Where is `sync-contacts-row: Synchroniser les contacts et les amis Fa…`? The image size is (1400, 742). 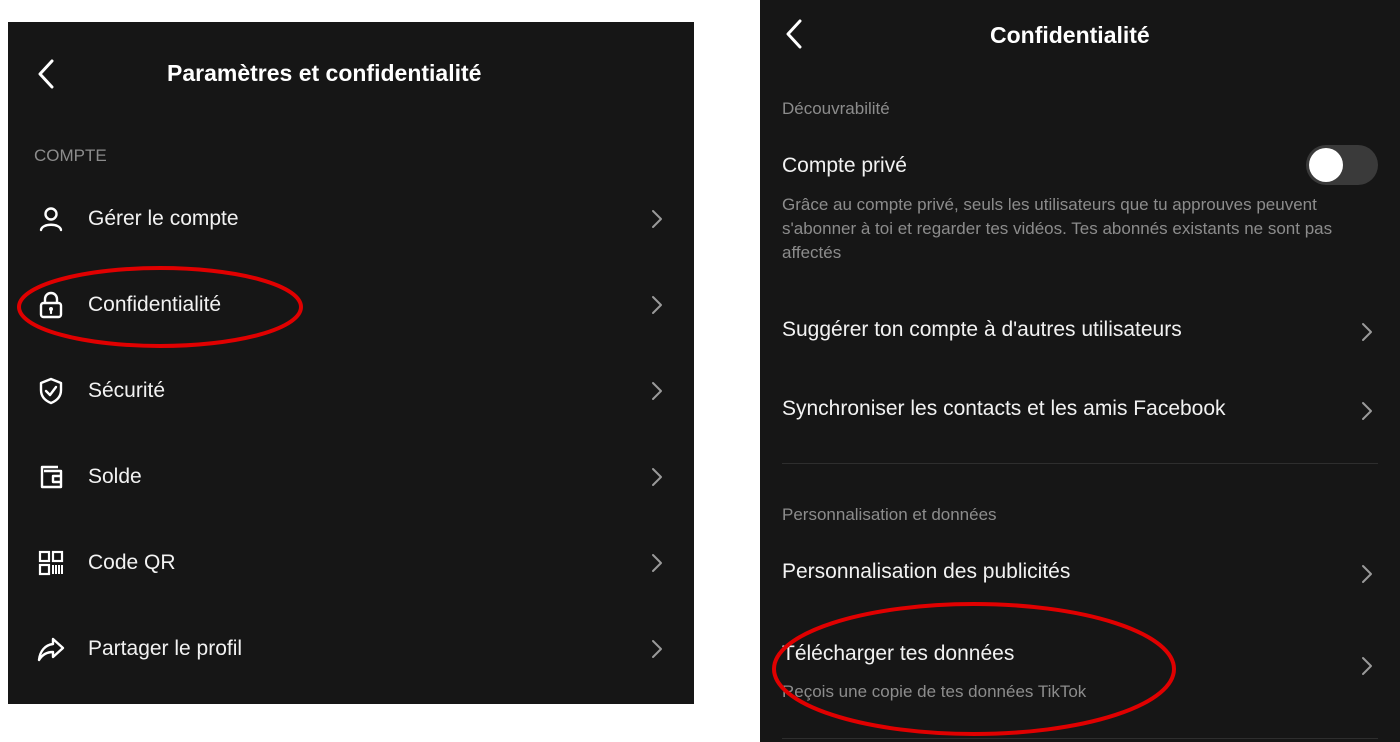
sync-contacts-row: Synchroniser les contacts et les amis Fa… is located at coordinates (1080, 411).